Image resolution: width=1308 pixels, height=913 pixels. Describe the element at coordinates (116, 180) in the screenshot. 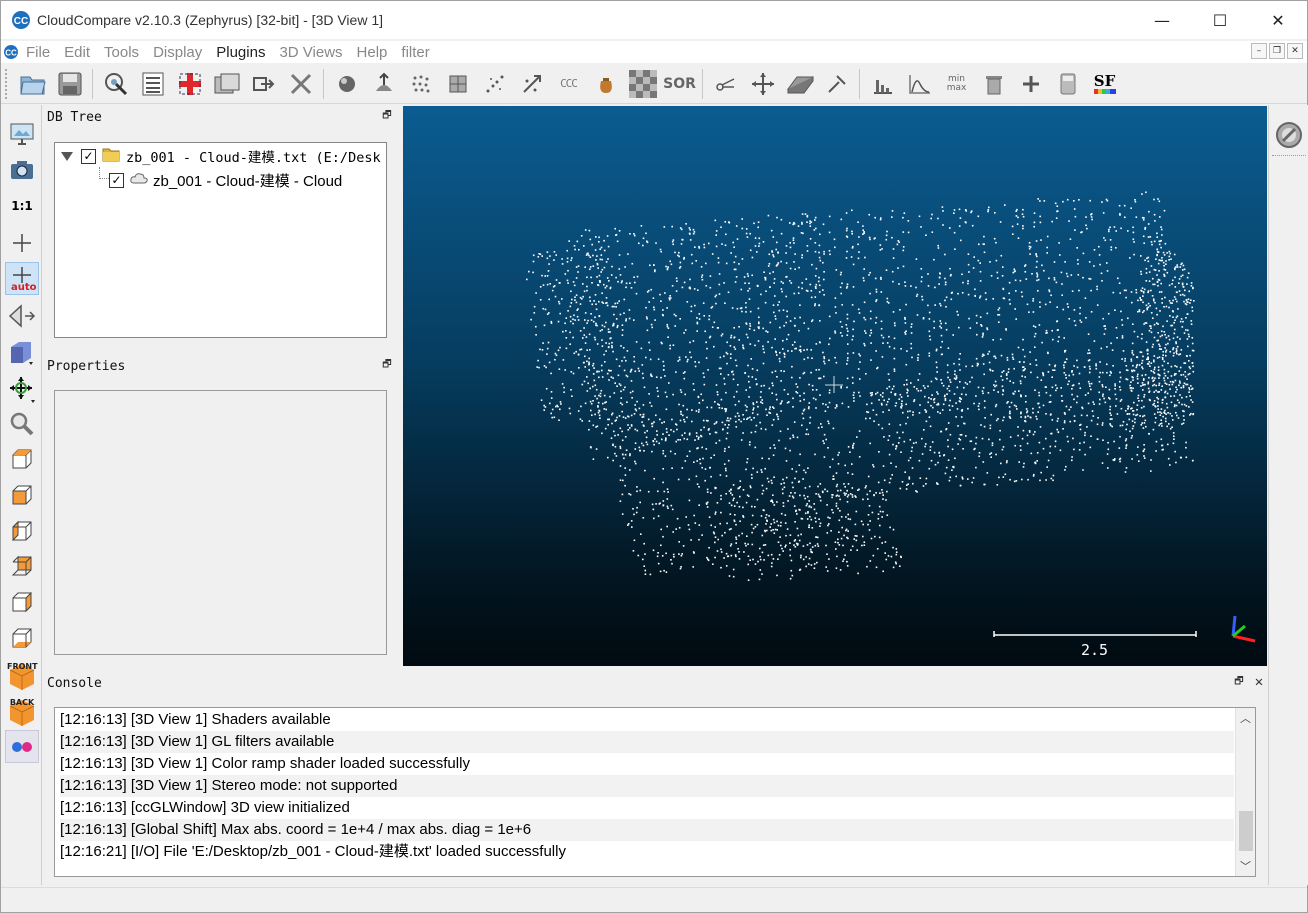

I see `cloud-checkbox: ✓` at that location.